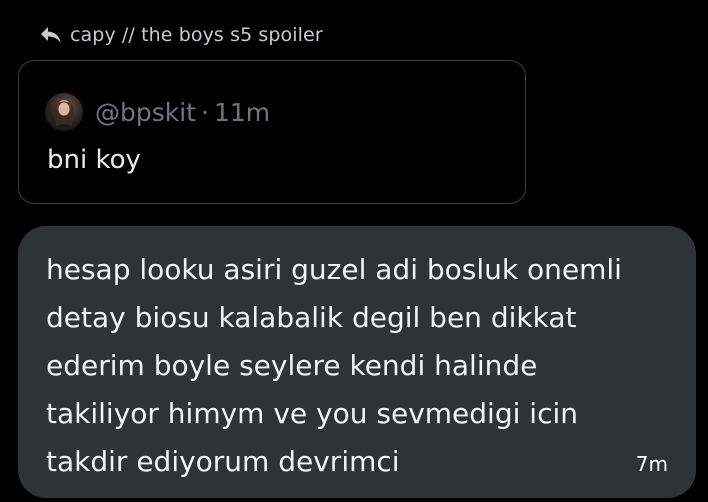 Image resolution: width=708 pixels, height=502 pixels. Describe the element at coordinates (651, 464) in the screenshot. I see `message-timestamp: 7m` at that location.